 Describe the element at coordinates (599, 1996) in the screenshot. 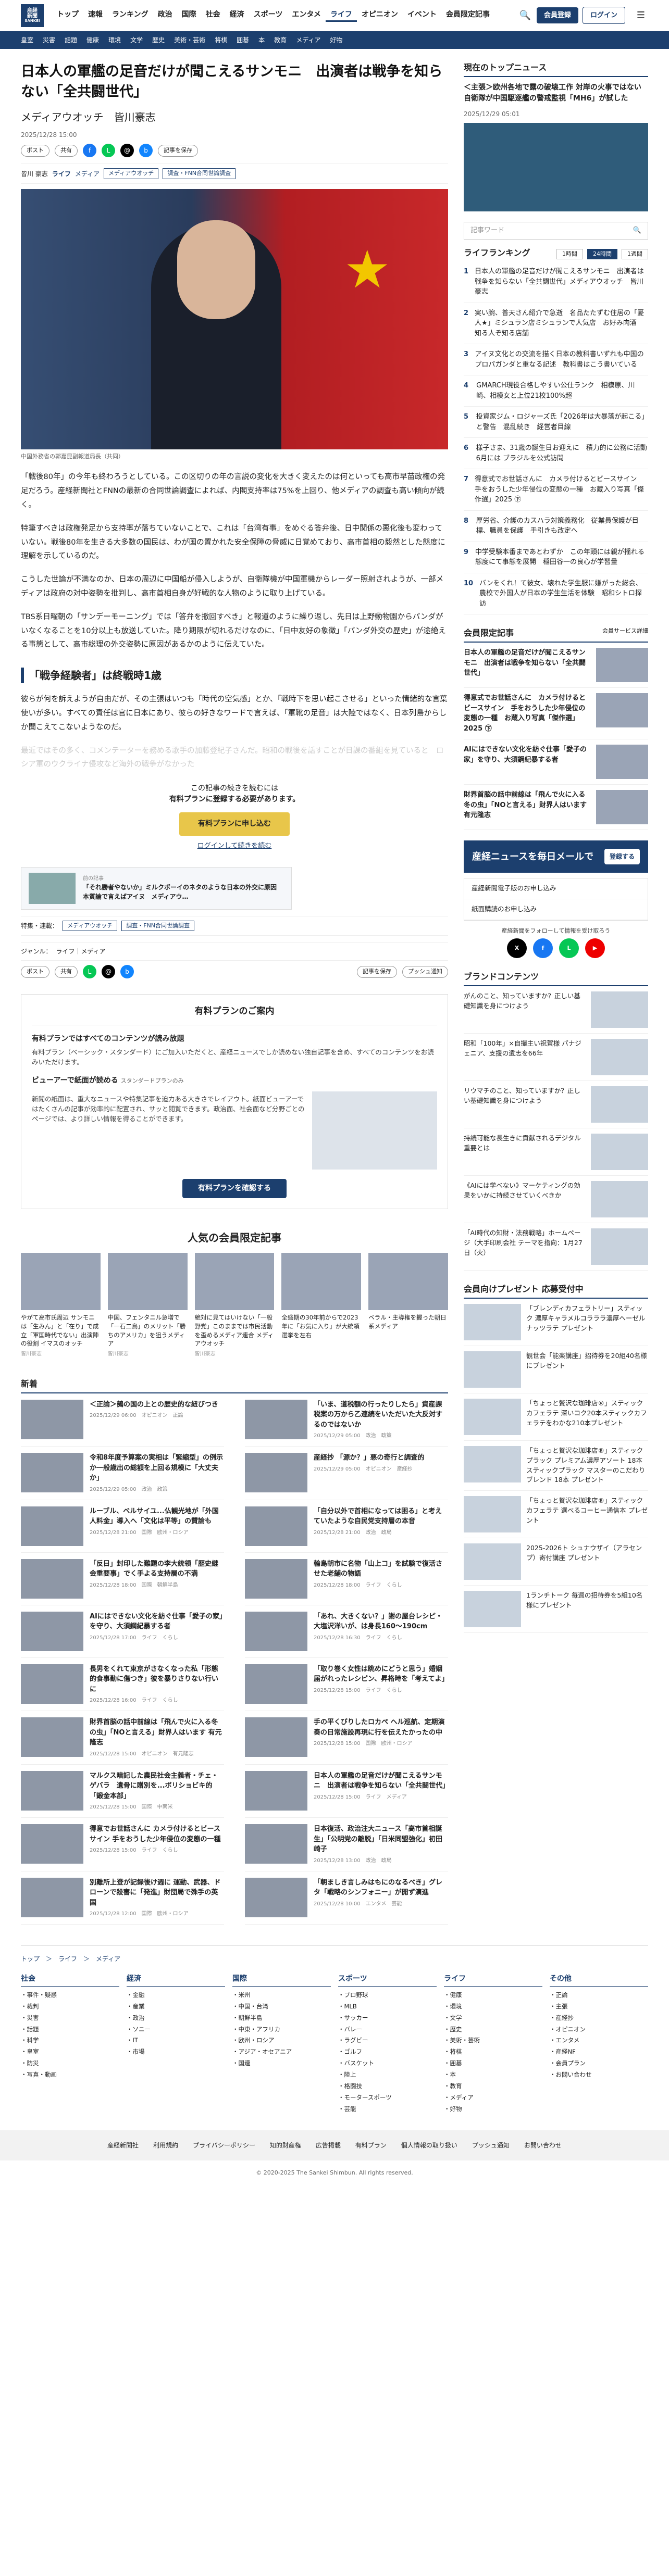

I see `footer-link: ・正論` at that location.